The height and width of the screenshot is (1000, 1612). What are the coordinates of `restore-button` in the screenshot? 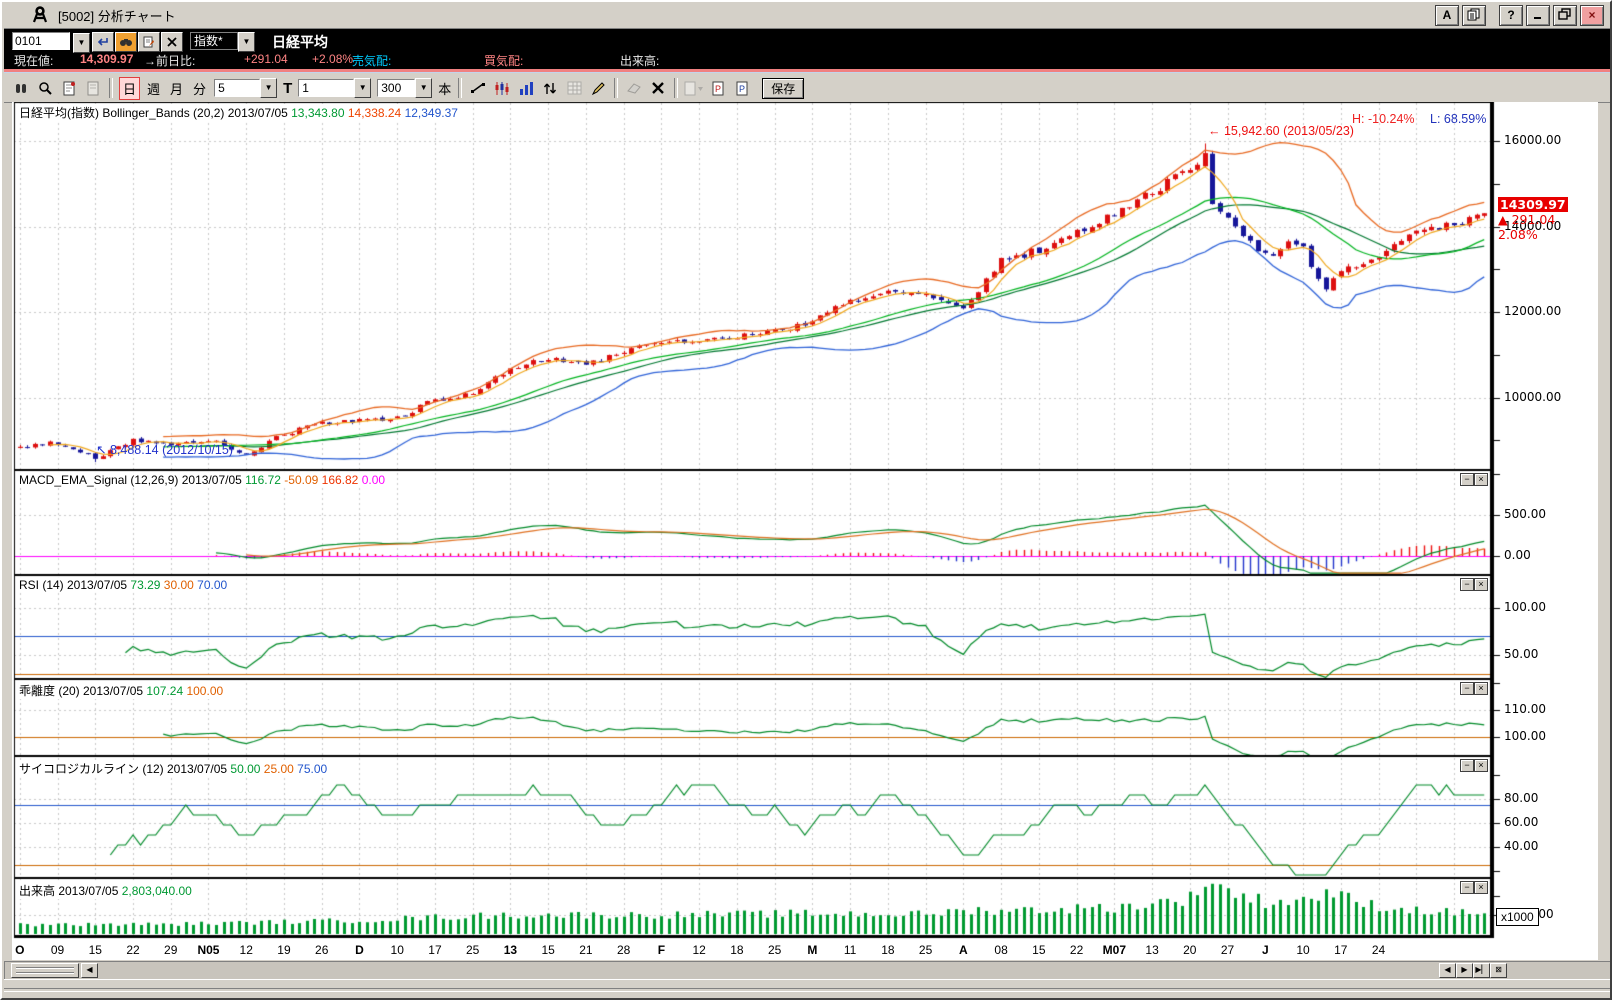 It's located at (1565, 15).